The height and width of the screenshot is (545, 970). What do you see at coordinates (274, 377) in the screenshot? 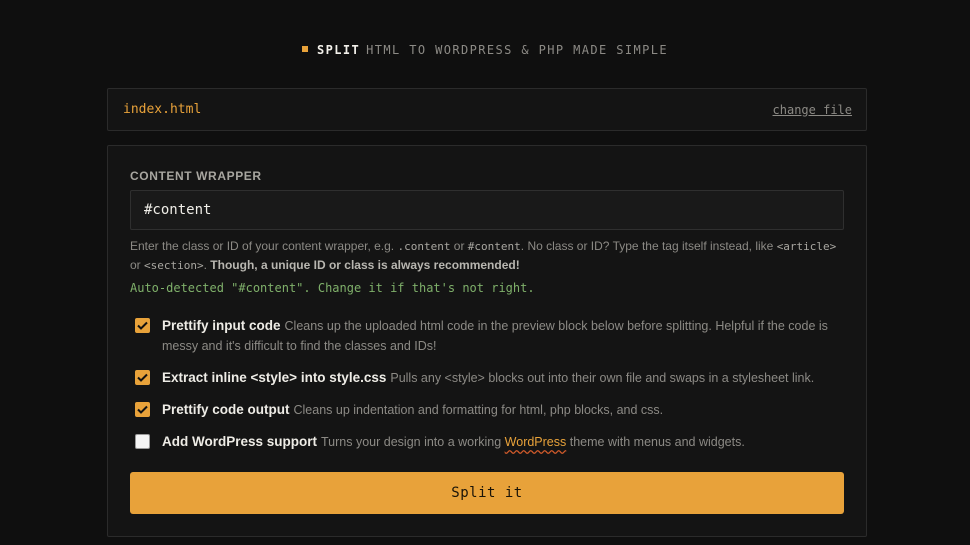
I see `option-title: Extract inline <style> into style.css` at bounding box center [274, 377].